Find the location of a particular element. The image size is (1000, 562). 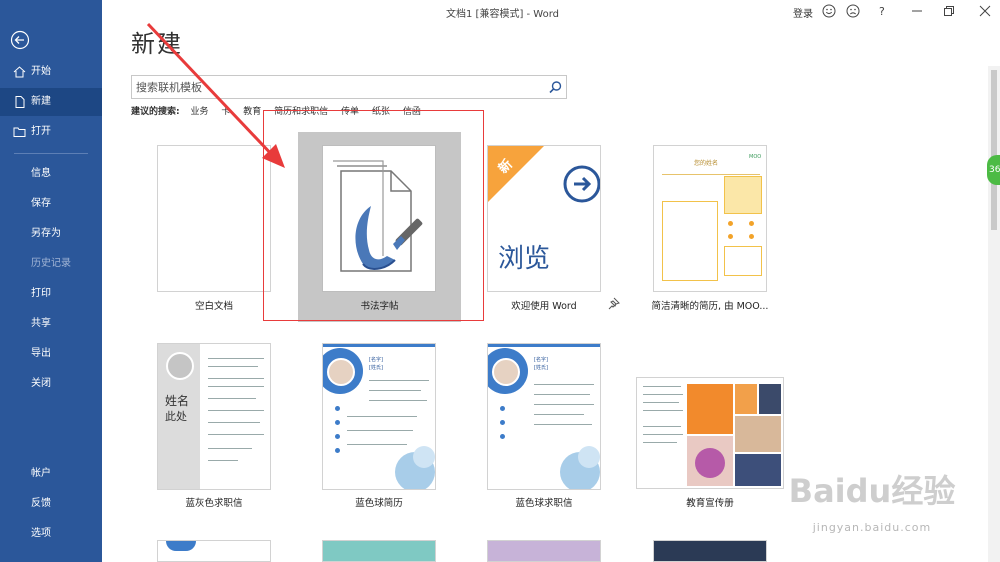

blue-ball-letter-thumbnail: [名字] [姓氏] is located at coordinates (544, 416).